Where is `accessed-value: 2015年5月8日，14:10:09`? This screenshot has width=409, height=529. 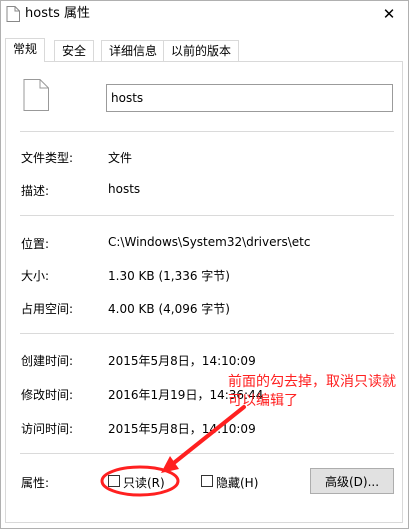 accessed-value: 2015年5月8日，14:10:09 is located at coordinates (182, 429).